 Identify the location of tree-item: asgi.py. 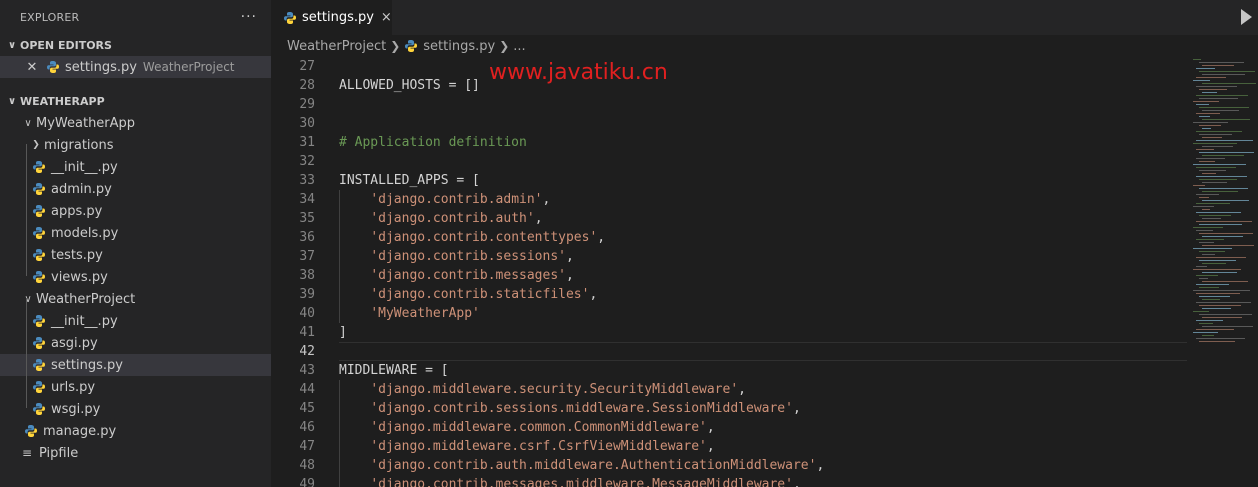
(135, 343).